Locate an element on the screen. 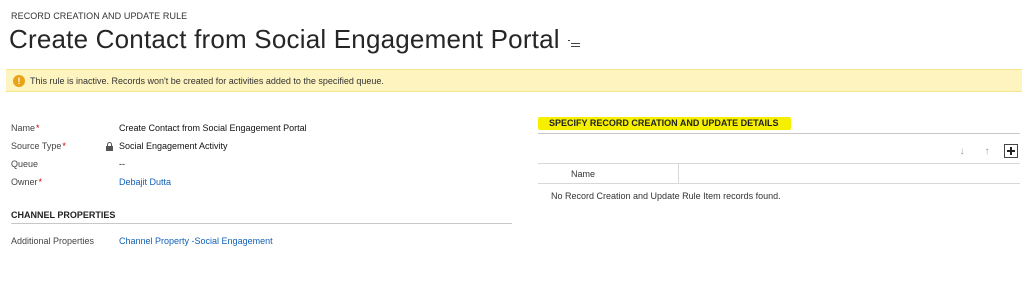  entity-type-label: RECORD CREATION AND UPDATE RULE is located at coordinates (99, 16).